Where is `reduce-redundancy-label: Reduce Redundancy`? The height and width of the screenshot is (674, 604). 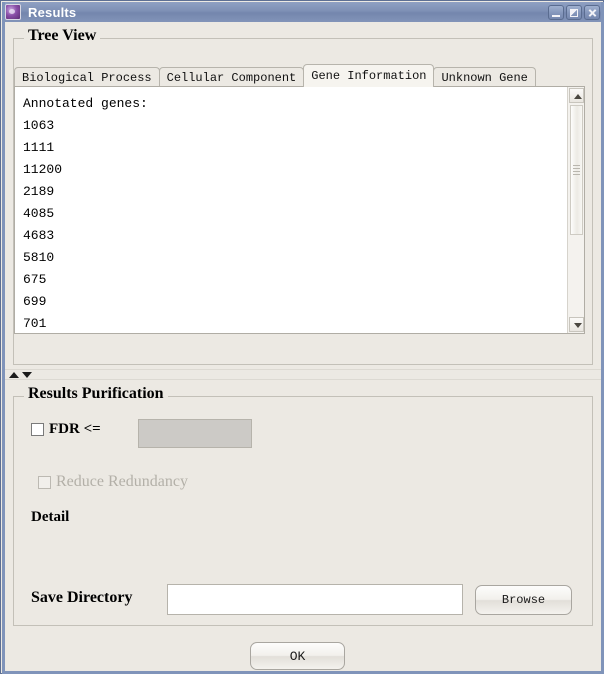
reduce-redundancy-label: Reduce Redundancy is located at coordinates (122, 481).